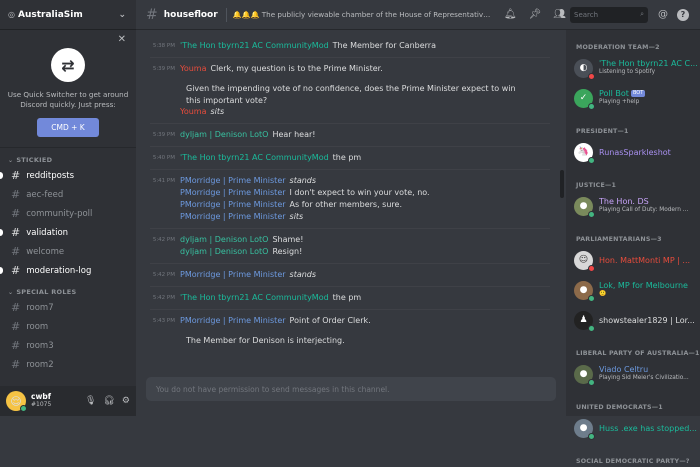 Image resolution: width=700 pixels, height=467 pixels. Describe the element at coordinates (663, 14) in the screenshot. I see `mention-icon: @` at that location.